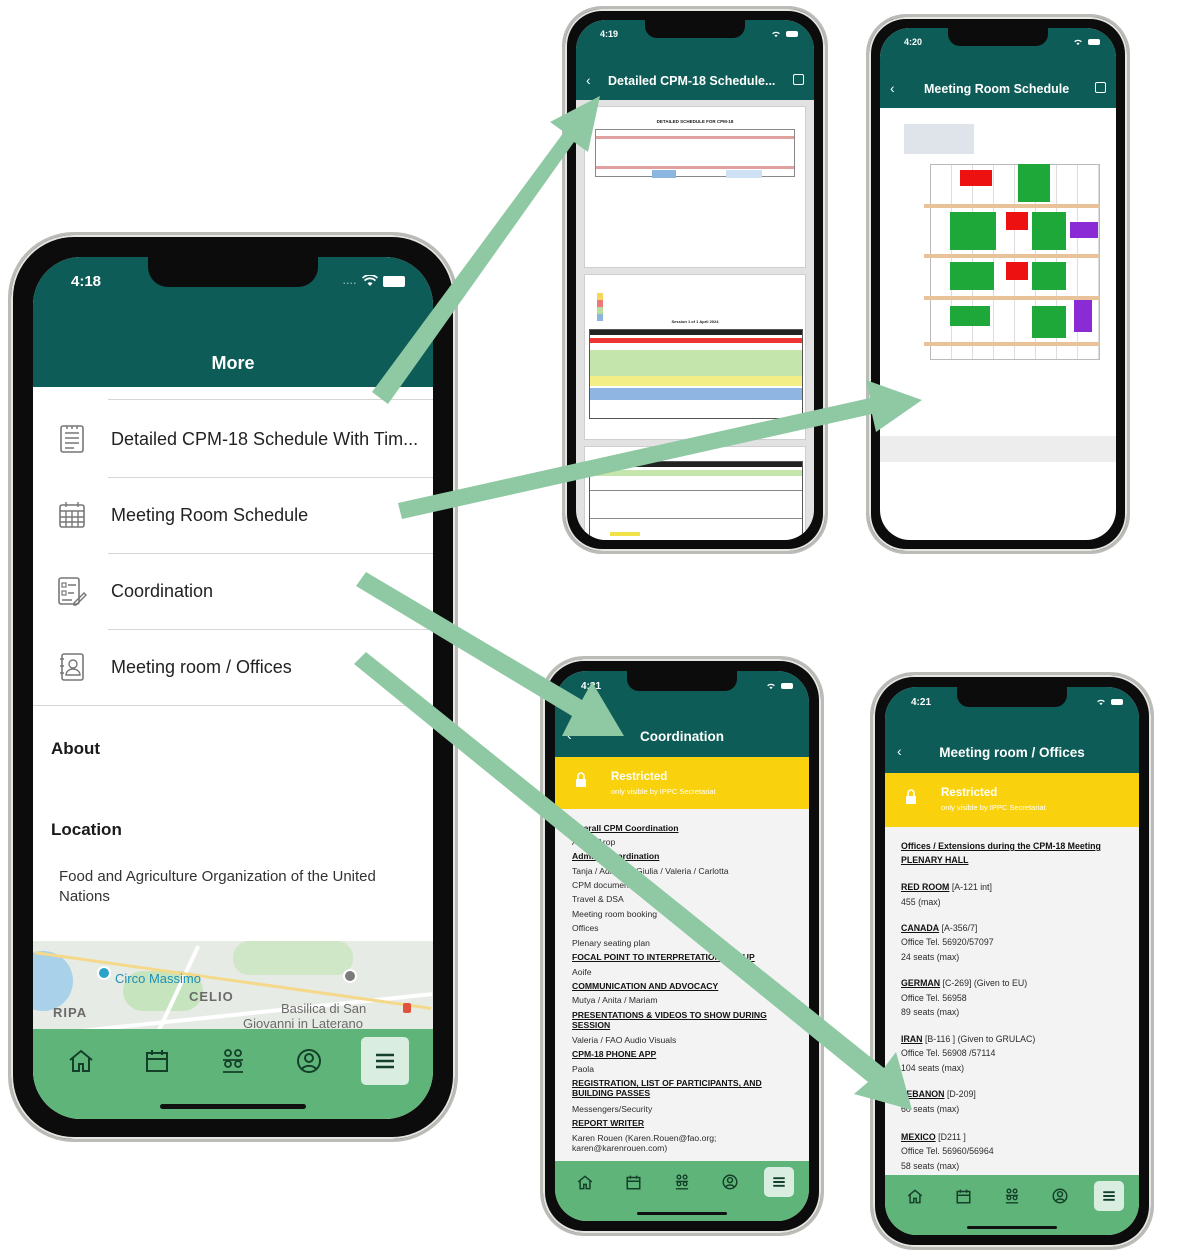 Image resolution: width=1188 pixels, height=1259 pixels. What do you see at coordinates (598, 899) in the screenshot?
I see `list-item: Travel & DSA` at bounding box center [598, 899].